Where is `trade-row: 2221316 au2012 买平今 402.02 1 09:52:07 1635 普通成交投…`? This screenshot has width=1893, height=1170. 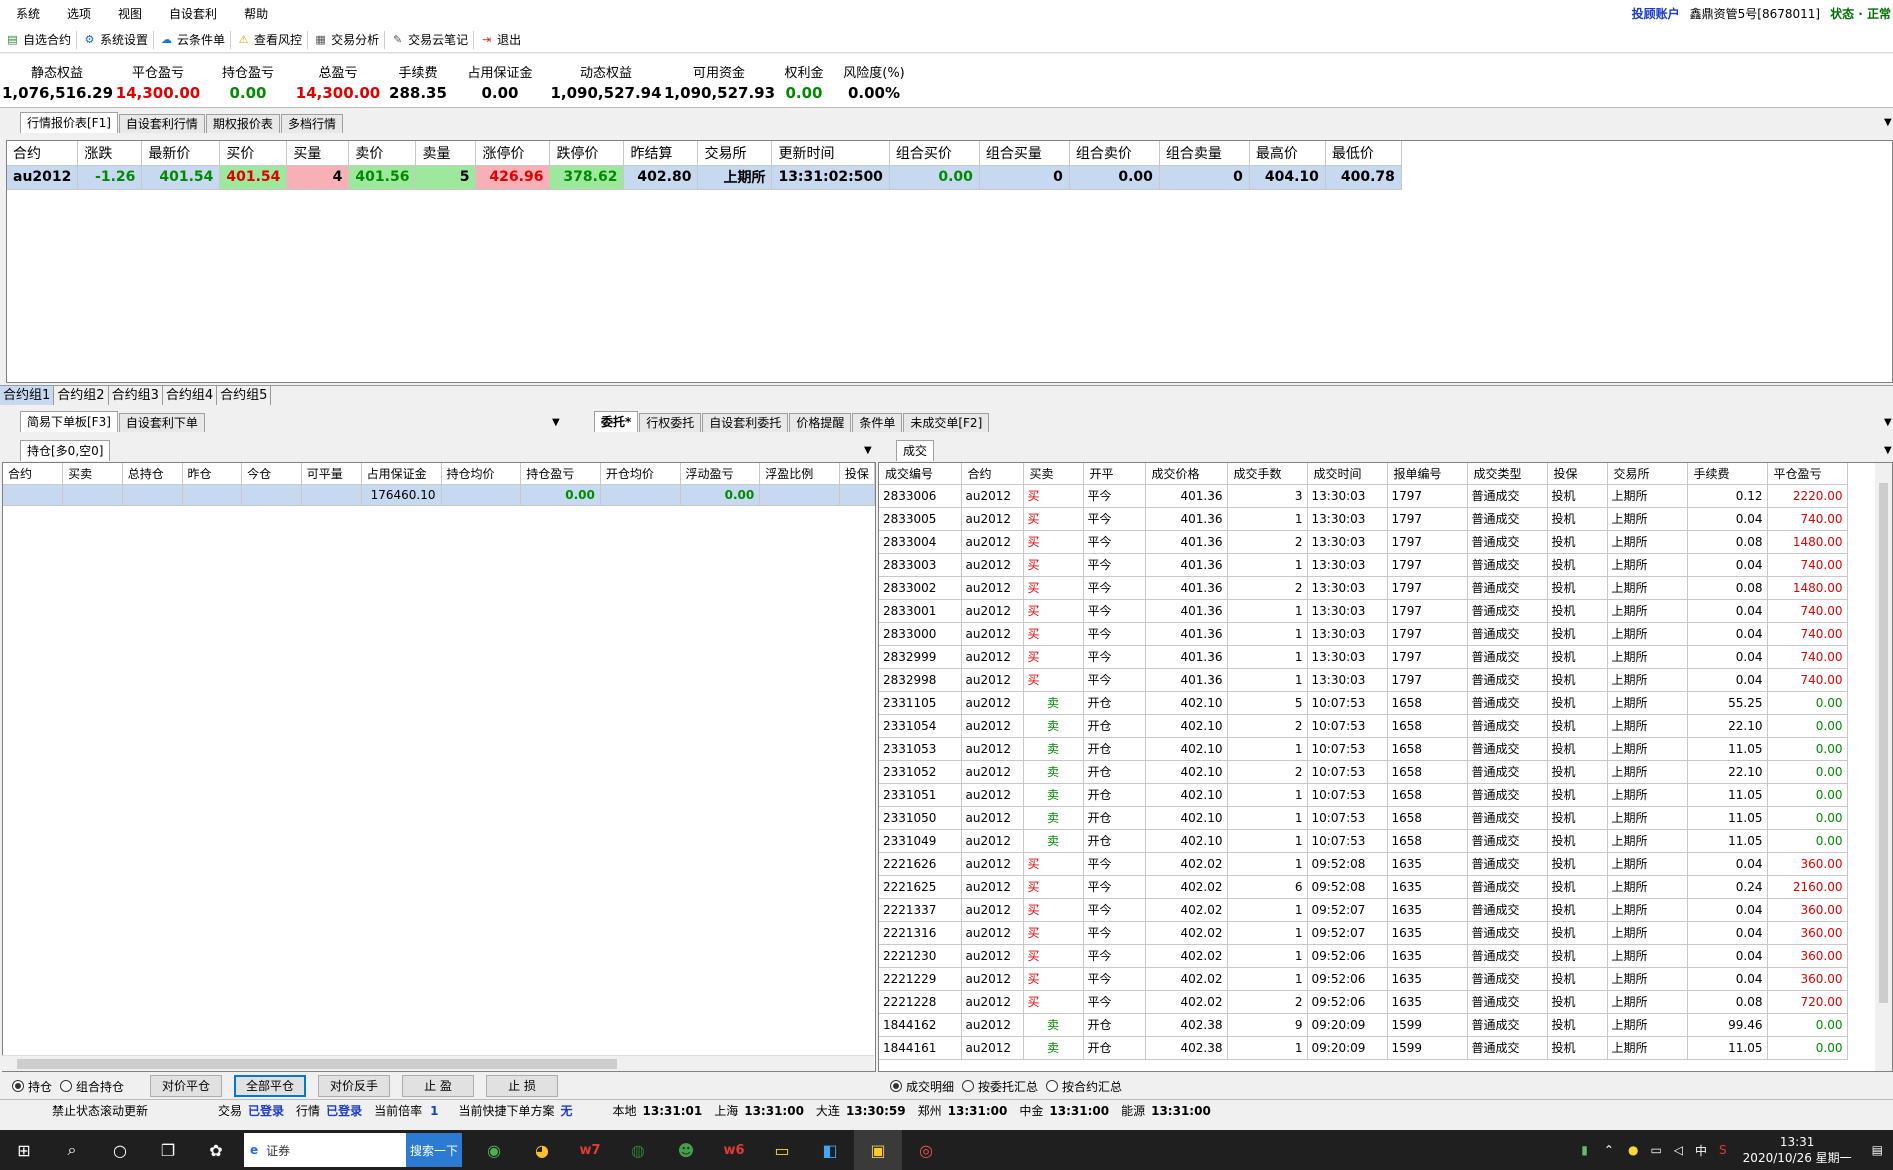 trade-row: 2221316 au2012 买平今 402.02 1 09:52:07 1635 普通成交投… is located at coordinates (1363, 933).